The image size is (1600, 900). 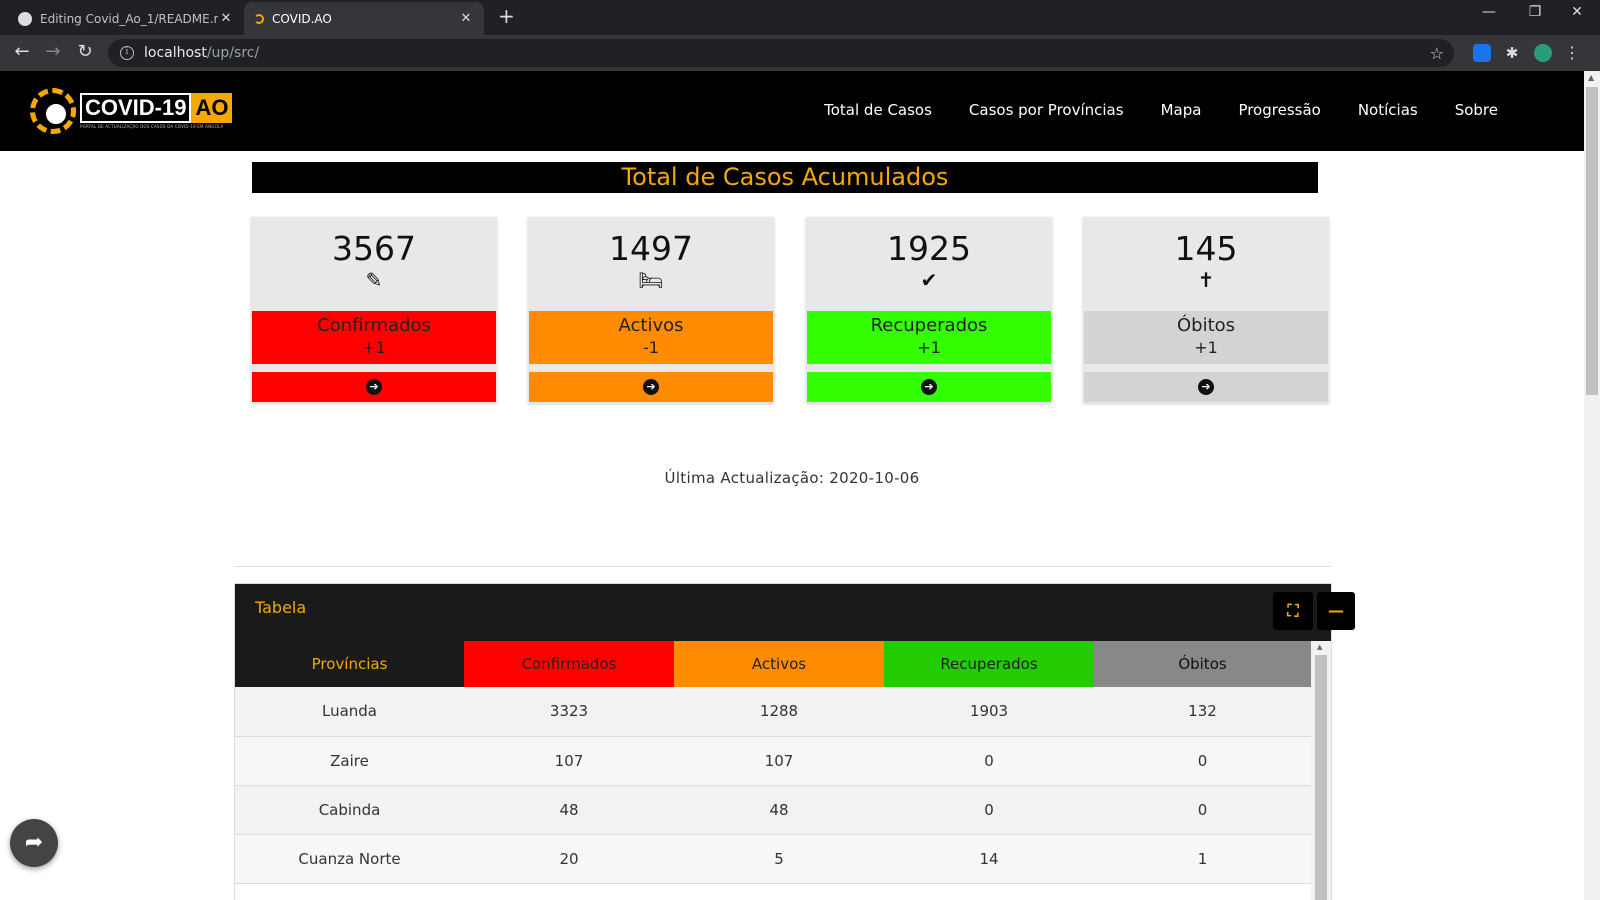 What do you see at coordinates (364, 18) in the screenshot?
I see `tab-covid-ao: COVID.AO ✕` at bounding box center [364, 18].